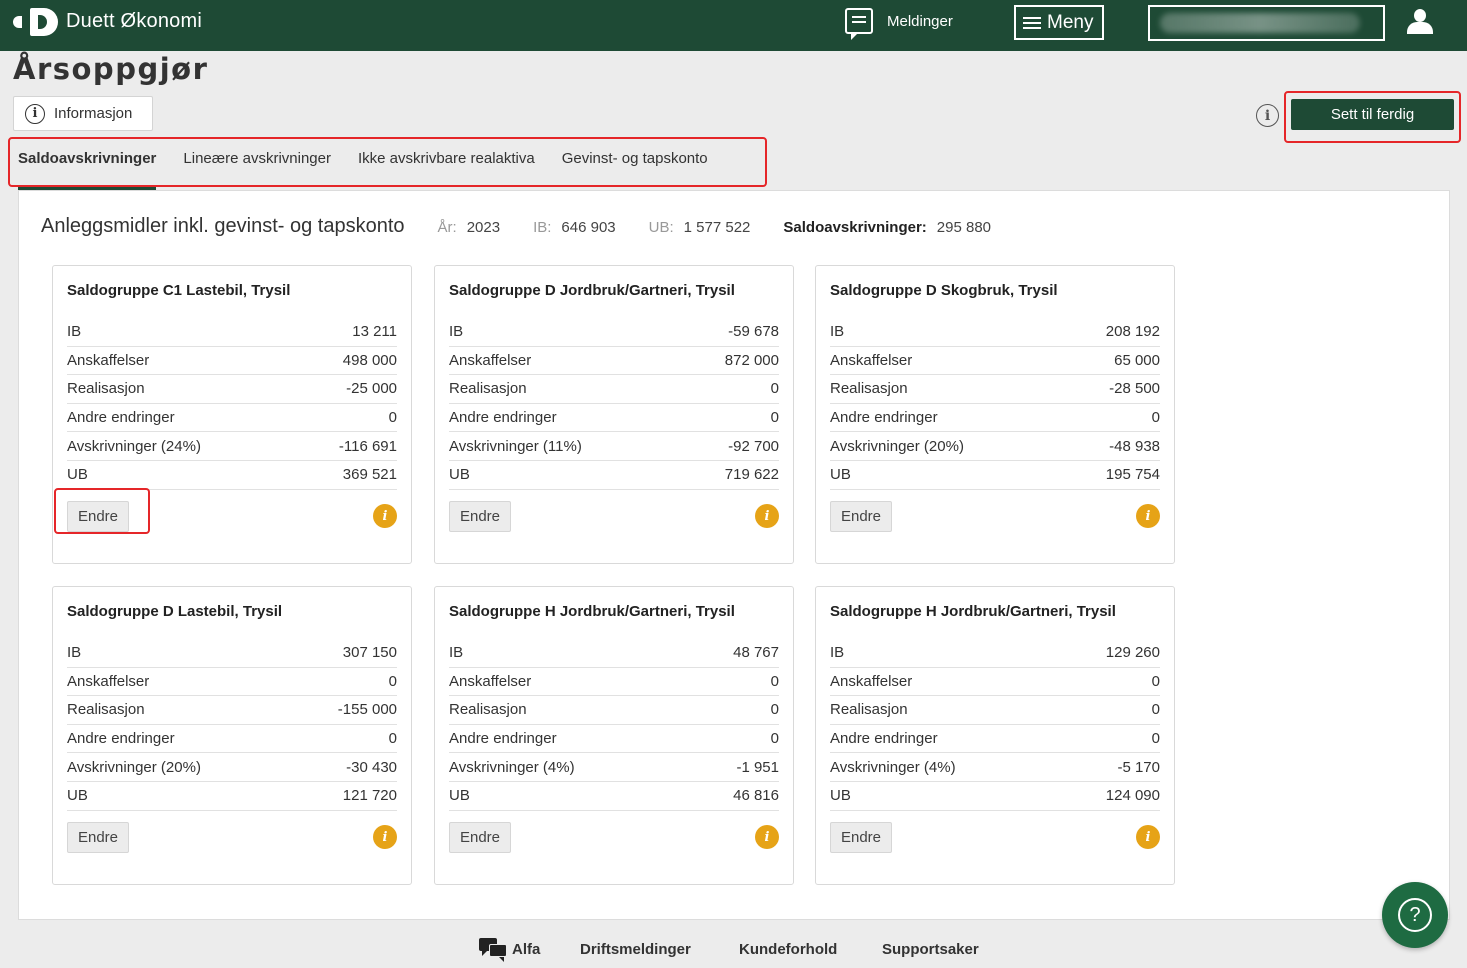 The height and width of the screenshot is (968, 1467). Describe the element at coordinates (614, 767) in the screenshot. I see `card-row: Avskrivninger (4%) -1 951` at that location.